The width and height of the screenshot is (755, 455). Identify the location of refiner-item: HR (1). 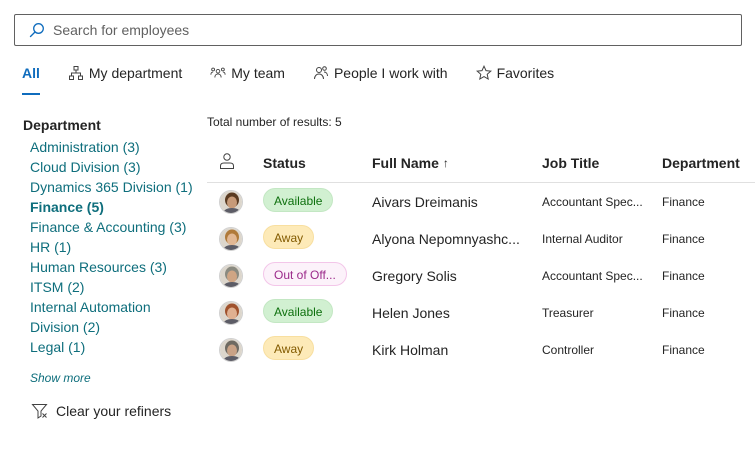
(116, 247).